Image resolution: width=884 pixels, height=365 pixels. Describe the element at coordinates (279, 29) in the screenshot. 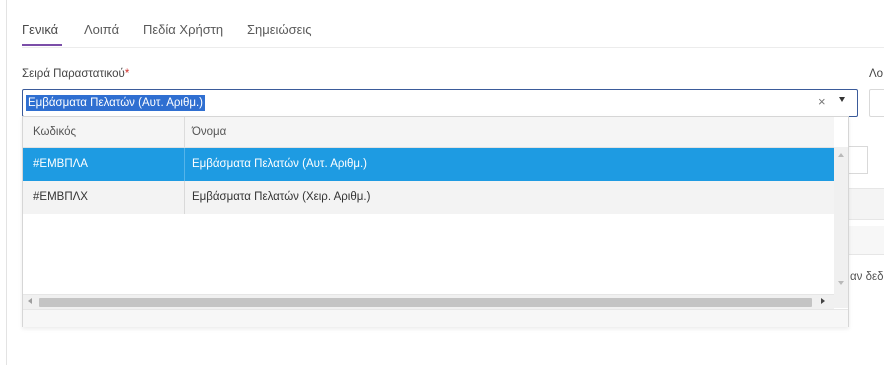

I see `tab-notes: Σημειώσεις` at that location.